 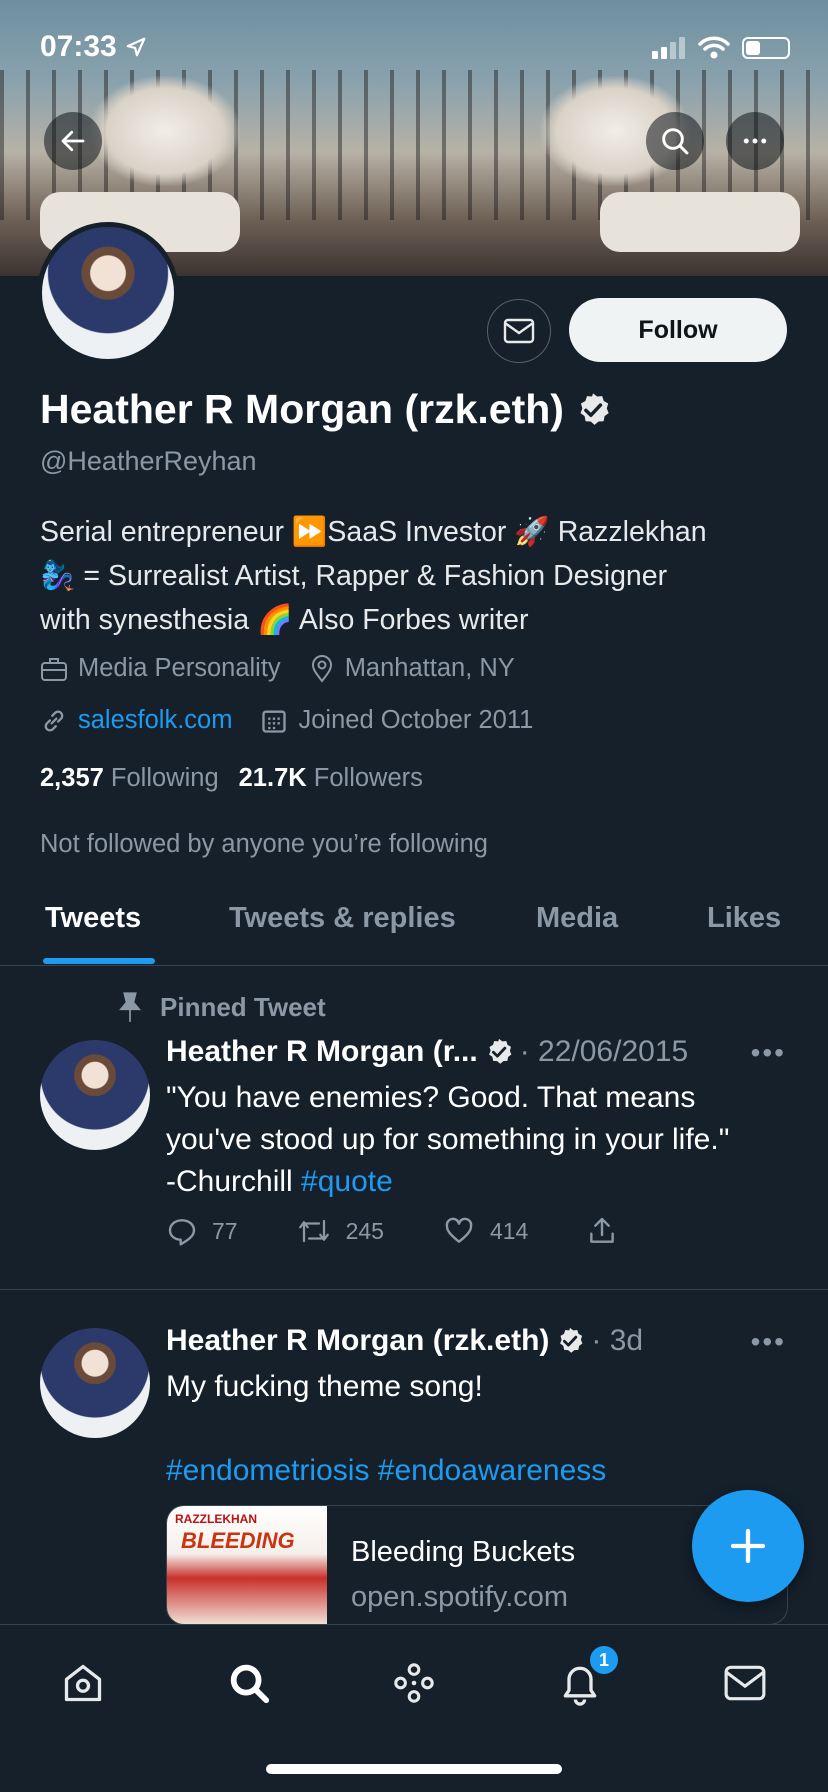 I want to click on not-followed-note: Not followed by anyone you’re following, so click(x=264, y=844).